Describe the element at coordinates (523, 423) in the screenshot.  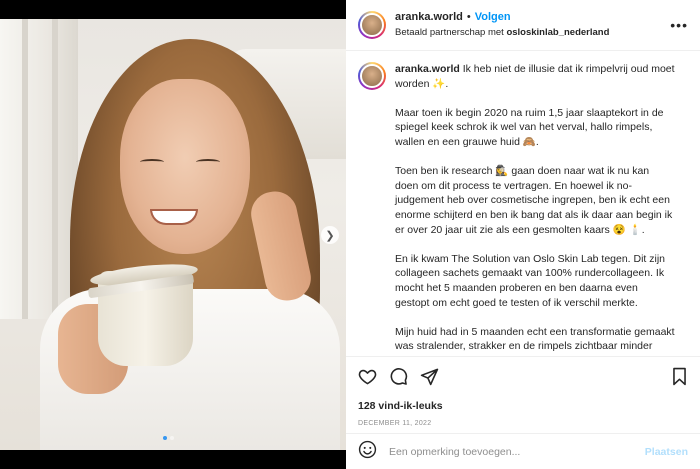
I see `post-date: DECEMBER 11, 2022` at that location.